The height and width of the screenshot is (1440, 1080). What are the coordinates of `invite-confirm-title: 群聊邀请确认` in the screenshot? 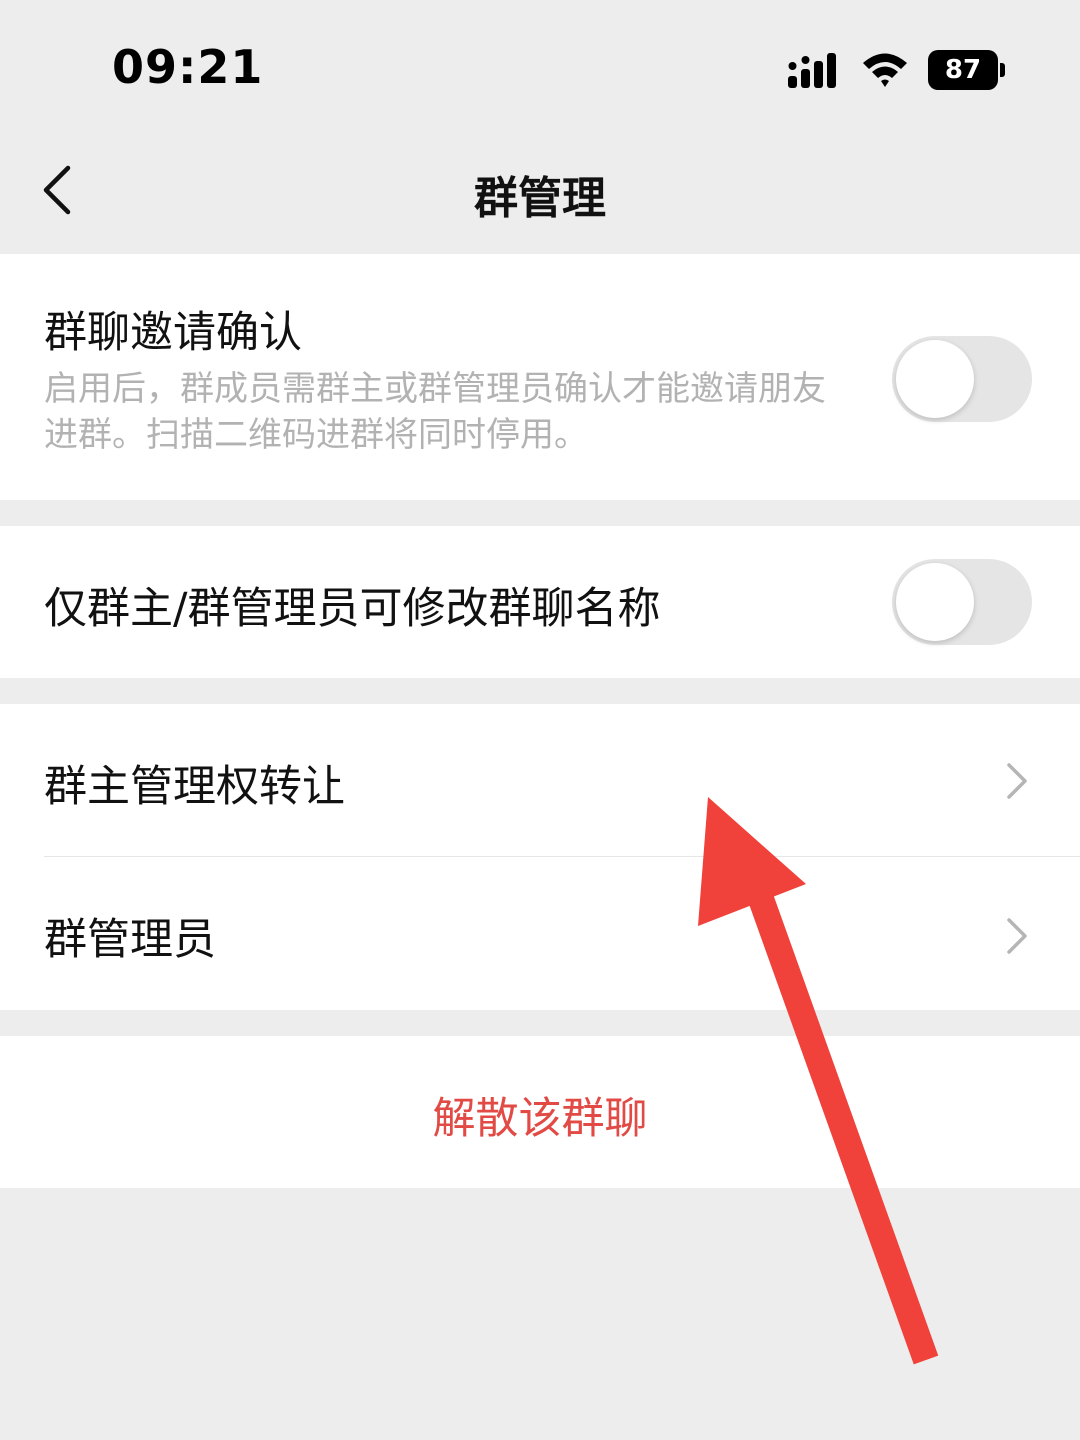 It's located at (173, 333).